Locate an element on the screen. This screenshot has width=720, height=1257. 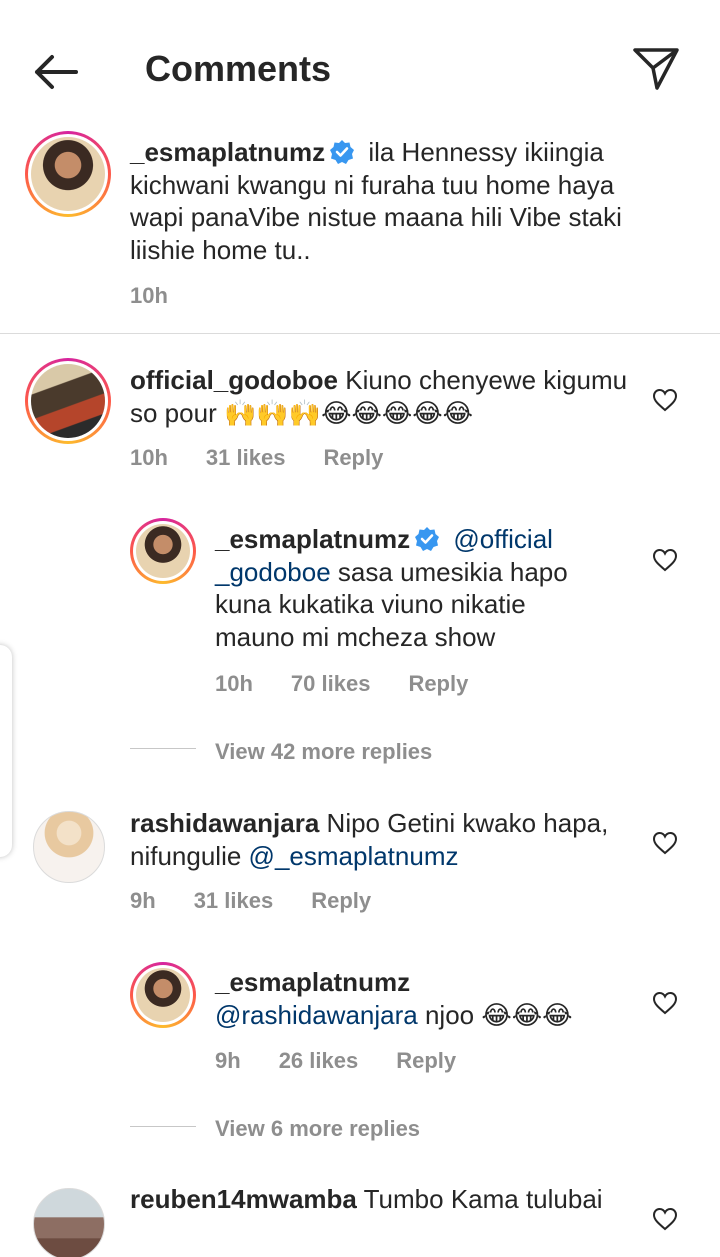
edge-panel-handle is located at coordinates (6, 751).